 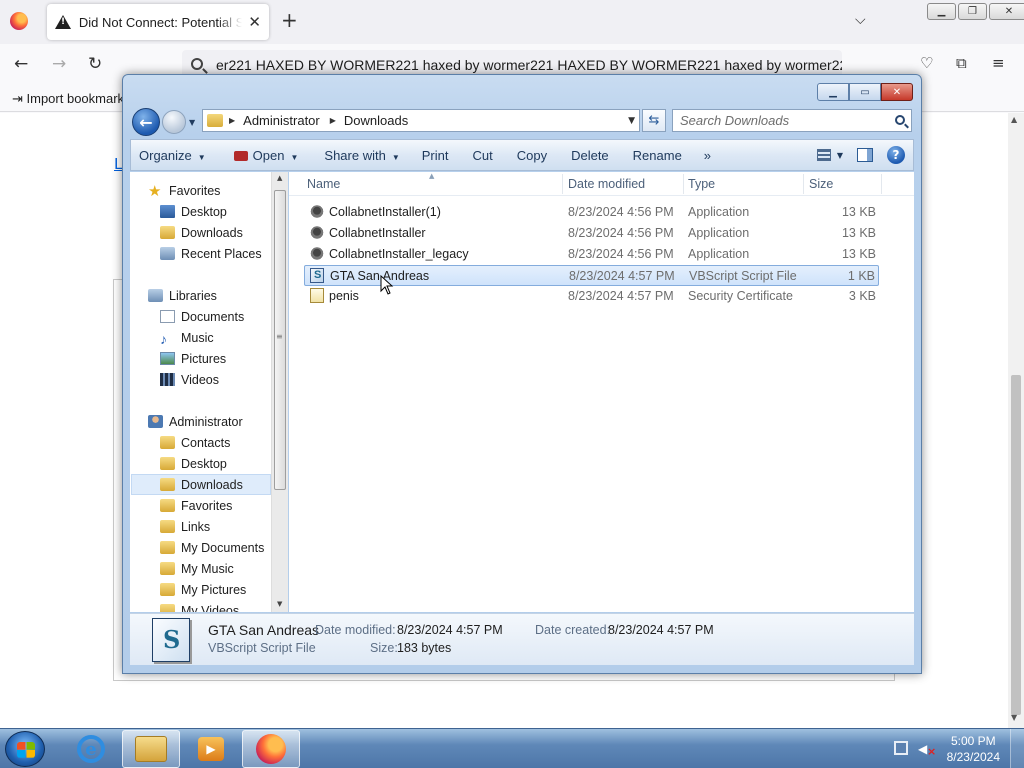 What do you see at coordinates (223, 253) in the screenshot?
I see `nav-recent-places: Recent Places` at bounding box center [223, 253].